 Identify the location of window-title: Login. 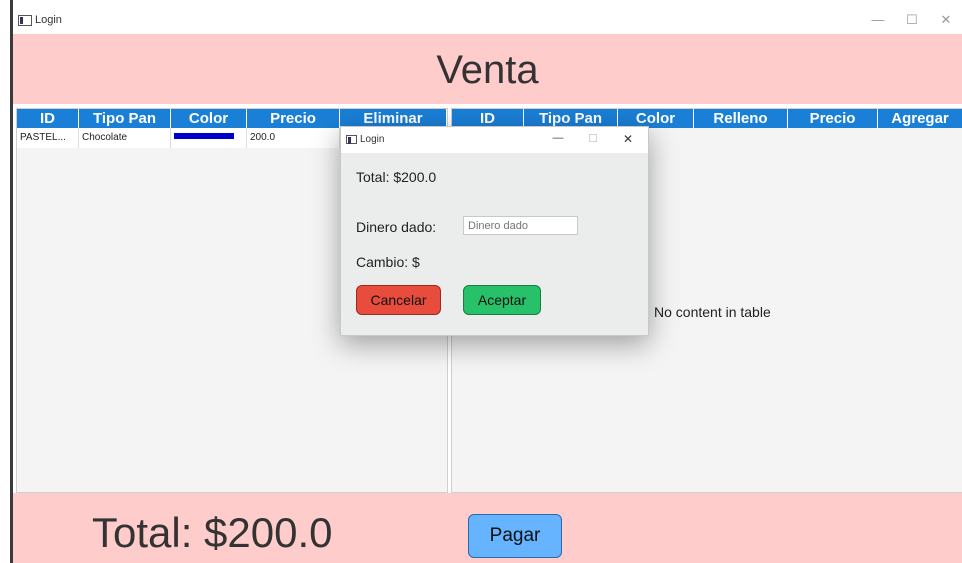
(48, 20).